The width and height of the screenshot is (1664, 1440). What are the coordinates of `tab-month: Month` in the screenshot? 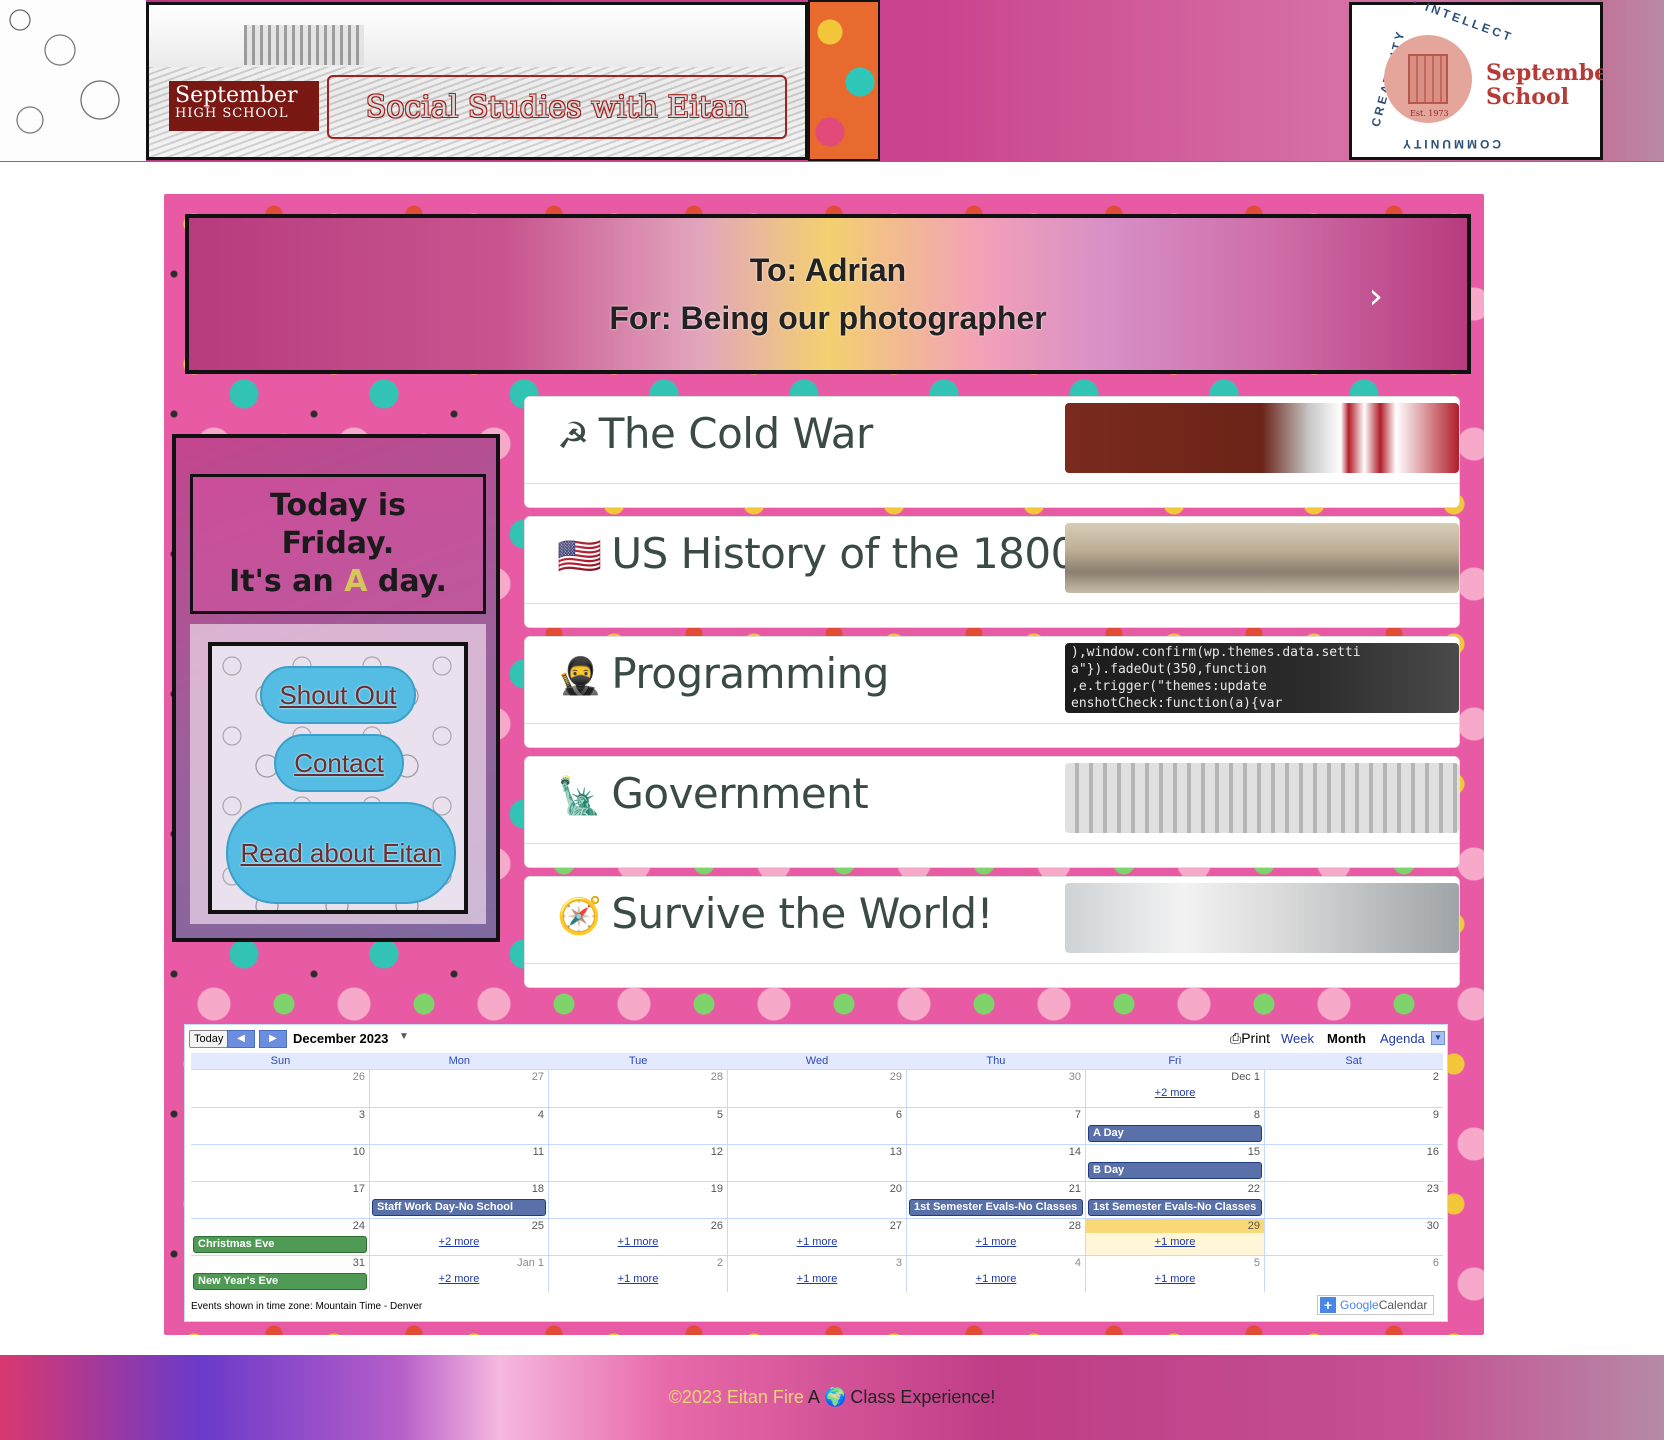 It's located at (1346, 1038).